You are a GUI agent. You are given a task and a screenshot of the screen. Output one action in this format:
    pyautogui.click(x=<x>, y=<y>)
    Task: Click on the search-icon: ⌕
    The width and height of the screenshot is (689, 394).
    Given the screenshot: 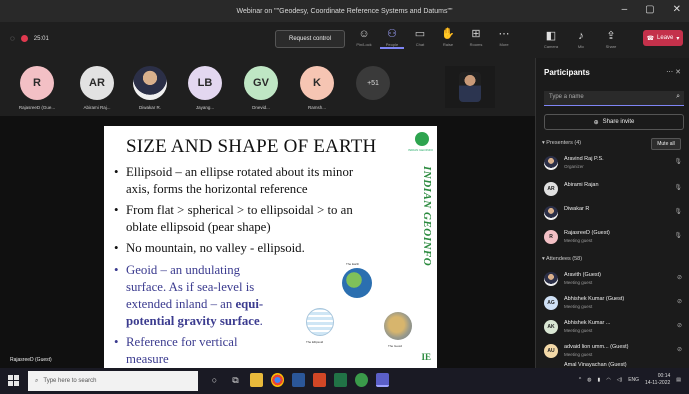 What is the action you would take?
    pyautogui.click(x=37, y=380)
    